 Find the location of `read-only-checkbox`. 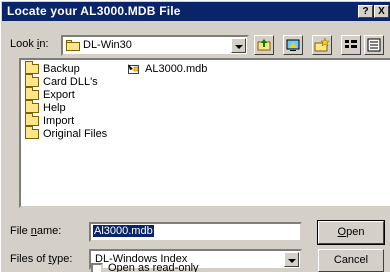

read-only-checkbox is located at coordinates (97, 267).